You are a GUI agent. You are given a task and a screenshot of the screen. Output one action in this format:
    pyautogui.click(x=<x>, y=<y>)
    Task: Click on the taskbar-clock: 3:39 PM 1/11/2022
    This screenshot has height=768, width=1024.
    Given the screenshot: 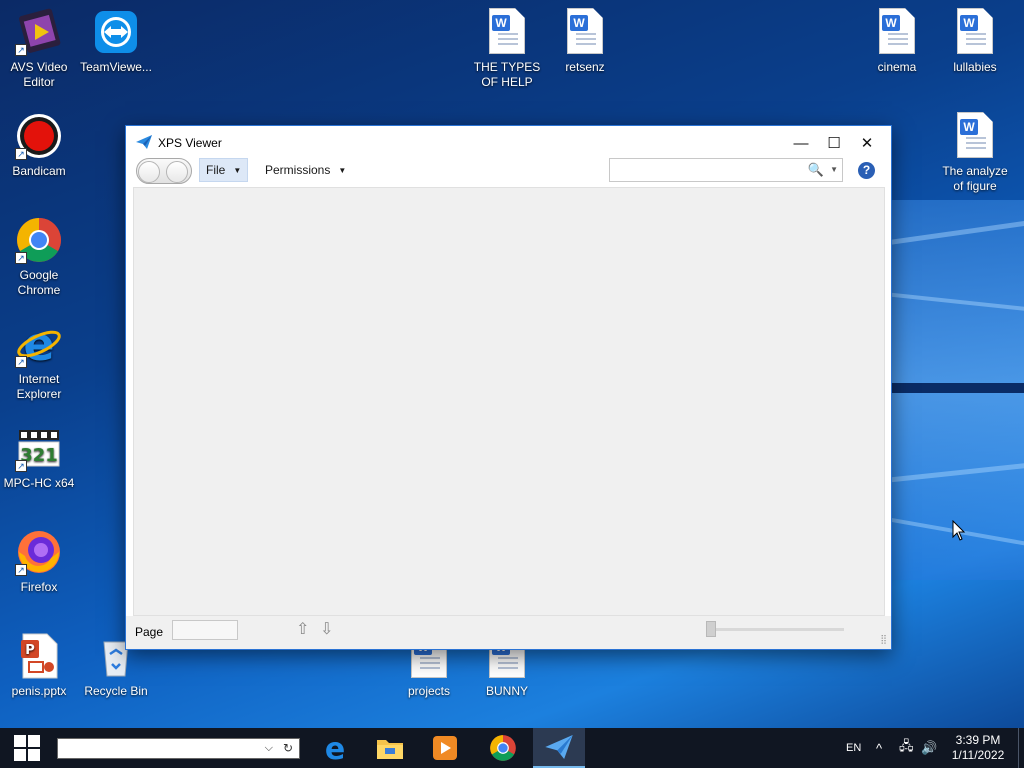 What is the action you would take?
    pyautogui.click(x=978, y=748)
    